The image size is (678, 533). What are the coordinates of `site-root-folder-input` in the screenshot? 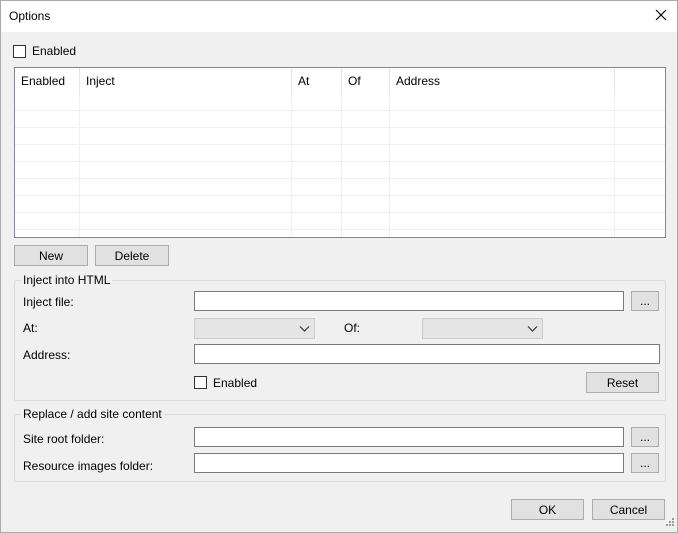 It's located at (409, 437).